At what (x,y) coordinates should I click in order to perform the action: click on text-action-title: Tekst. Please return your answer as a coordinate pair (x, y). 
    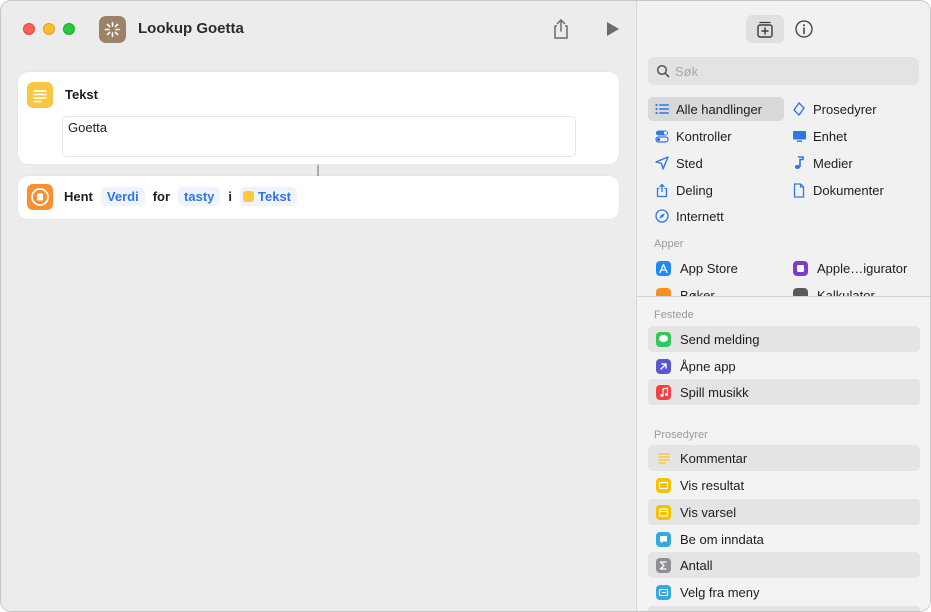
    Looking at the image, I should click on (81, 94).